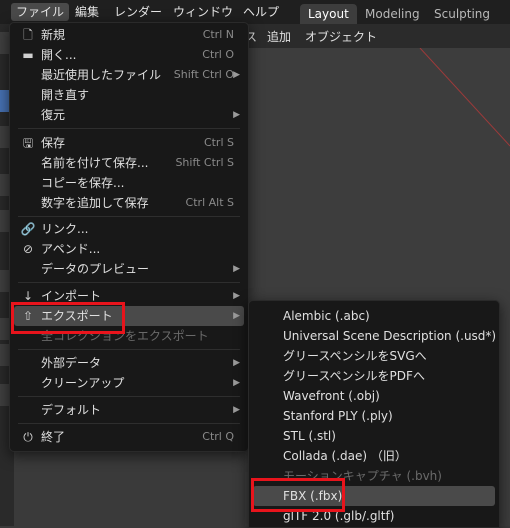 This screenshot has height=528, width=510. I want to click on tab-sculpting: Sculpting, so click(462, 14).